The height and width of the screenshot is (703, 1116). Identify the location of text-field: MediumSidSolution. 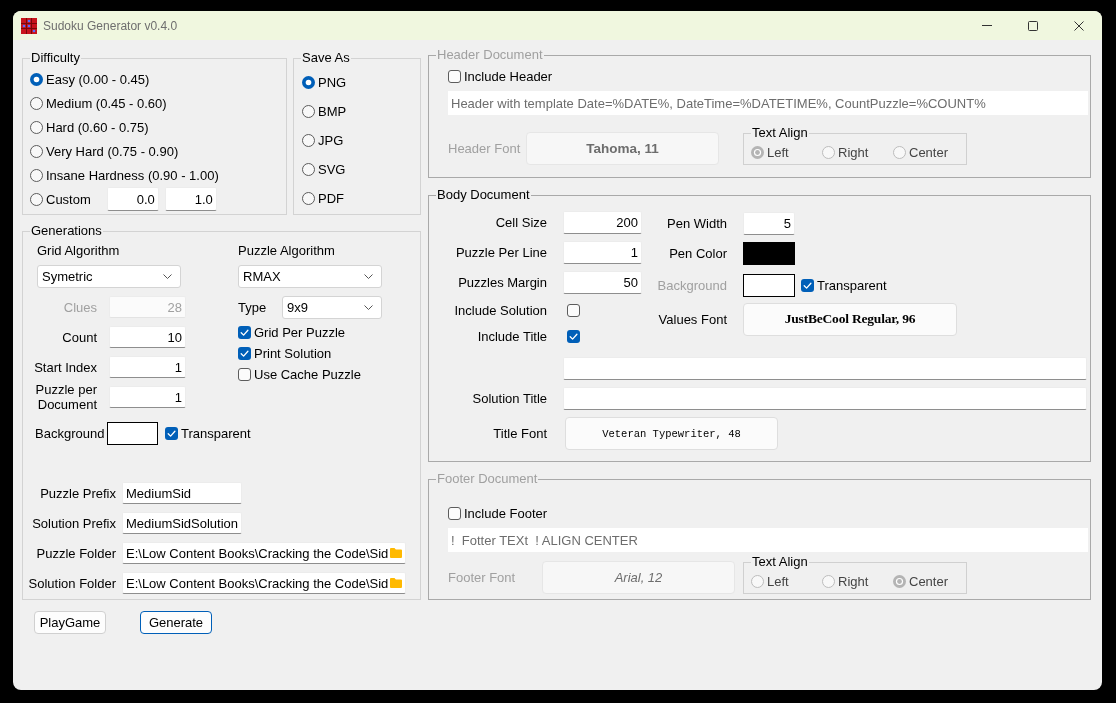
(182, 523).